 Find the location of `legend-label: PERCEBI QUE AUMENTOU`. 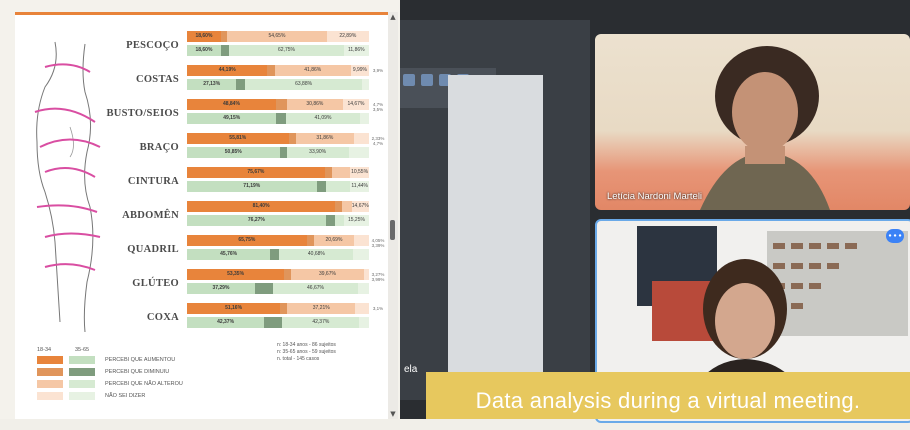

legend-label: PERCEBI QUE AUMENTOU is located at coordinates (140, 360).